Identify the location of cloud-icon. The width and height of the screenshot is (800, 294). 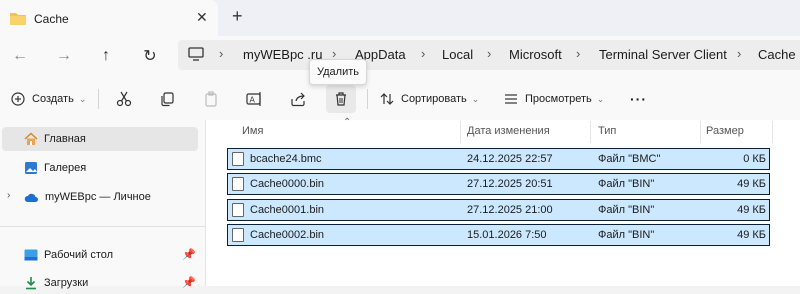
(31, 197).